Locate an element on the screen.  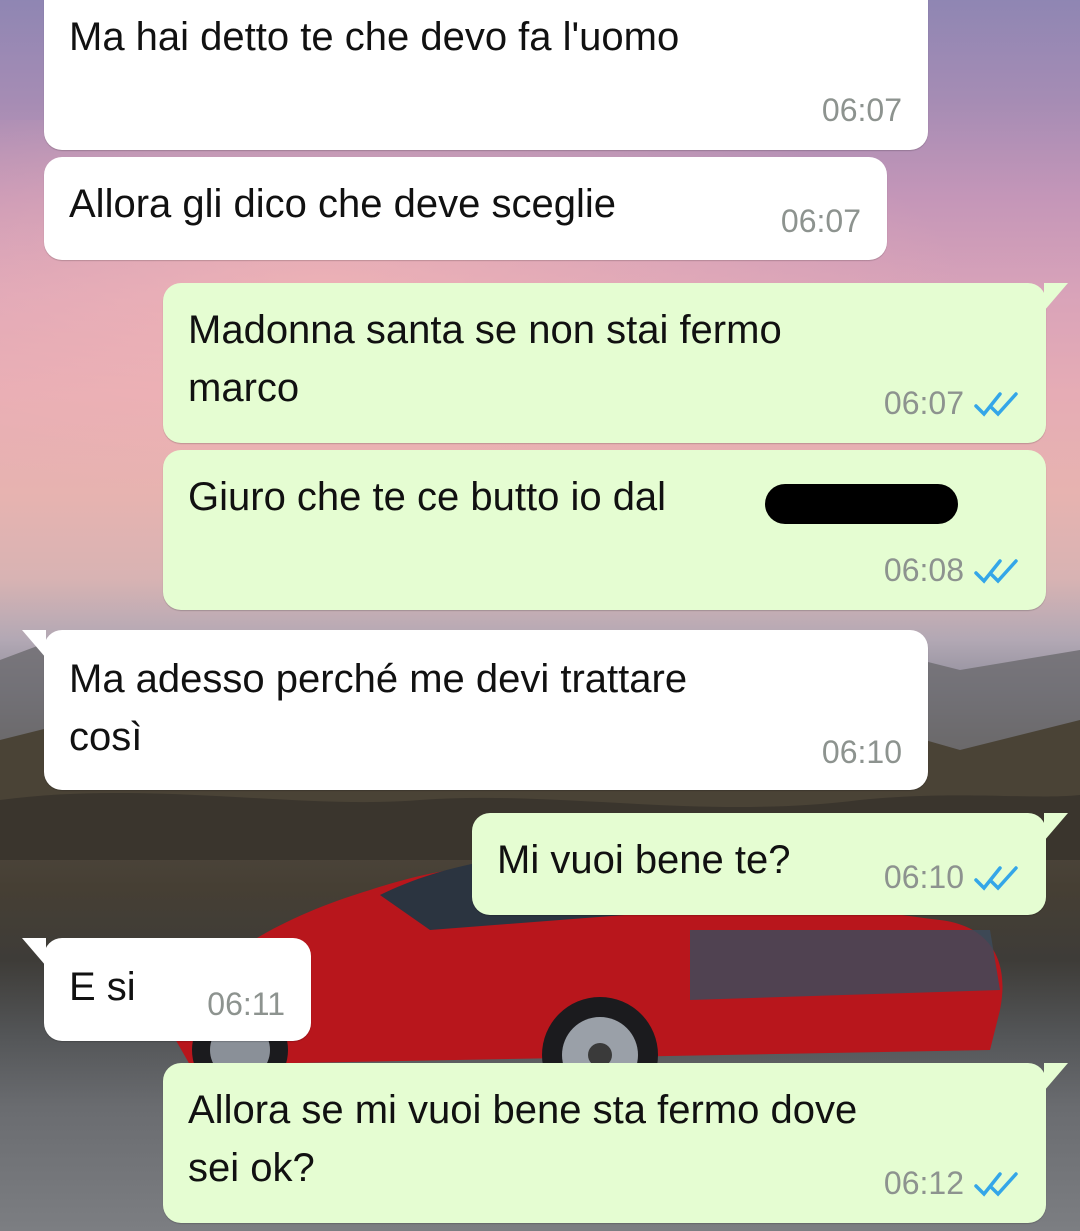
message-text: Ma hai detto te che devo fa l'uomo is located at coordinates (374, 37).